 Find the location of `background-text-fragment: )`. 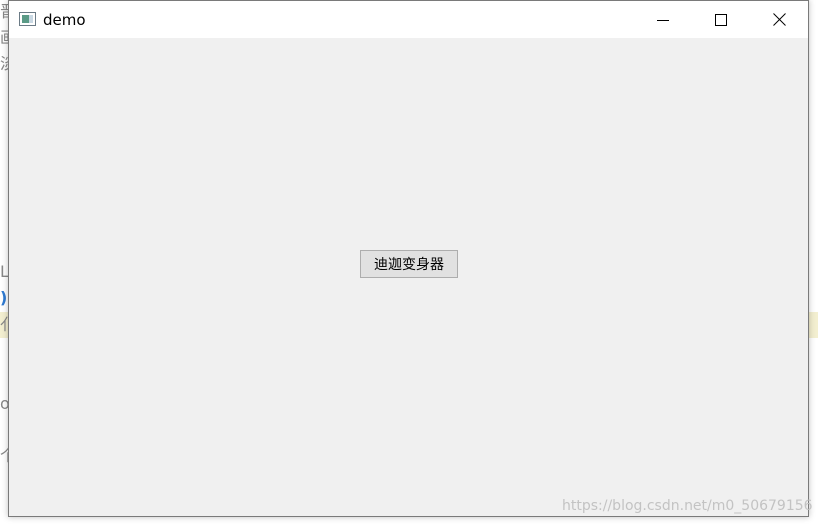

background-text-fragment: ) is located at coordinates (4, 297).